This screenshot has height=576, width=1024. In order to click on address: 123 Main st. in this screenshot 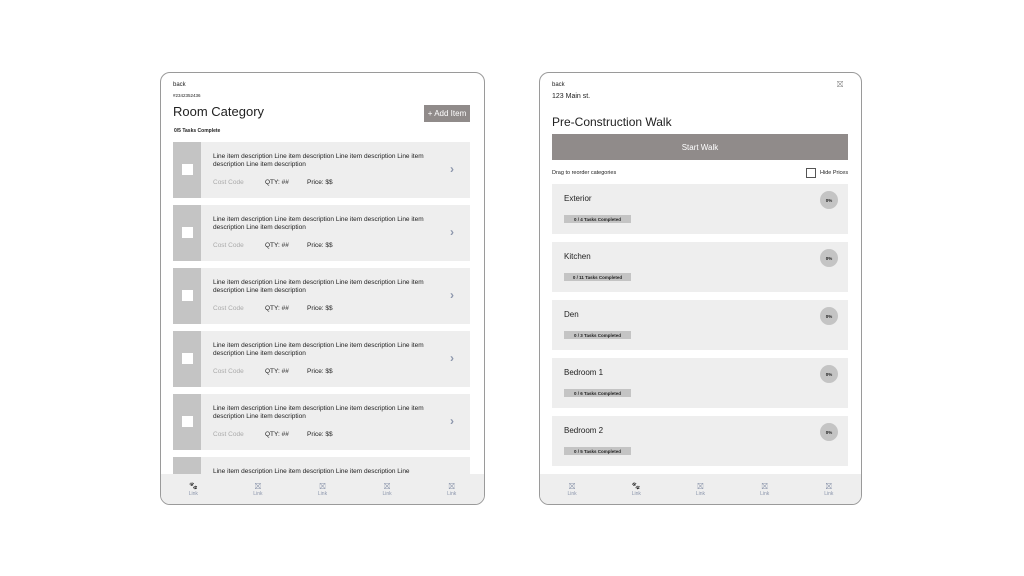, I will do `click(571, 96)`.